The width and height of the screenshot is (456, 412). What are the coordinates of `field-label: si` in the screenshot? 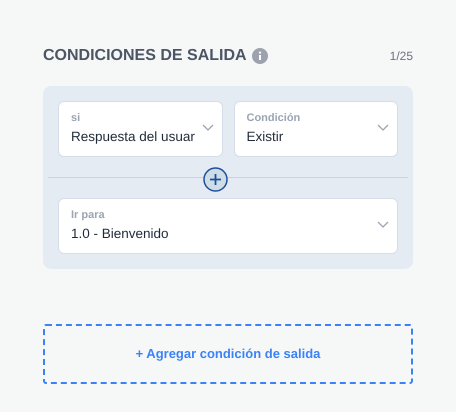 It's located at (76, 118).